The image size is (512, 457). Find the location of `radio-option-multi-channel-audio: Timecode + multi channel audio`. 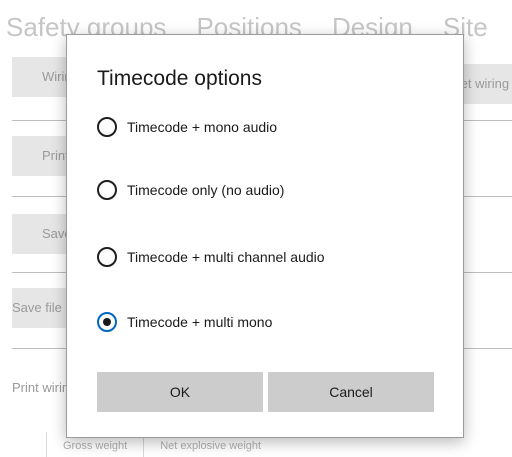

radio-option-multi-channel-audio: Timecode + multi channel audio is located at coordinates (211, 257).